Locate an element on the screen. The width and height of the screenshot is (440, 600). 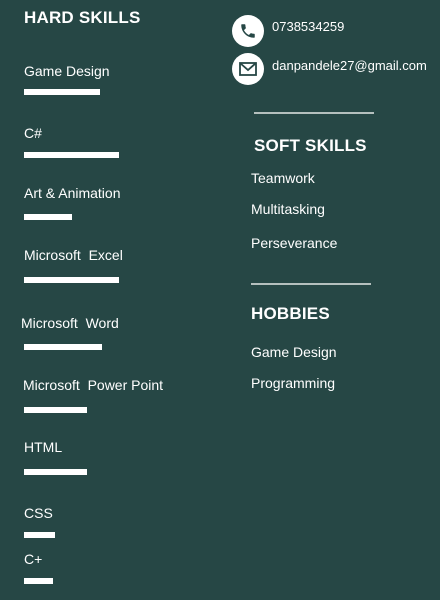
skill-bar-powerpoint is located at coordinates (55, 410).